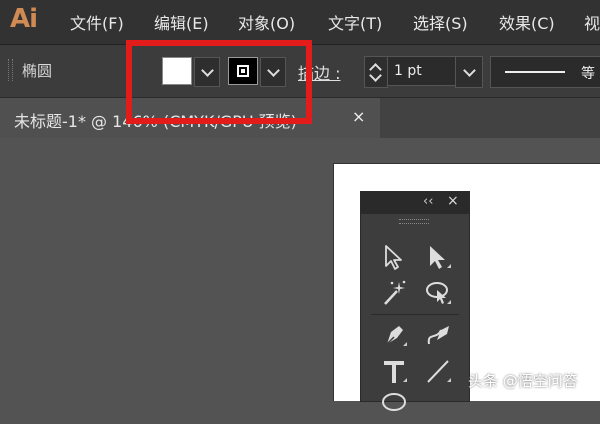 This screenshot has width=600, height=424. What do you see at coordinates (97, 22) in the screenshot?
I see `menu-file: 文件(F)` at bounding box center [97, 22].